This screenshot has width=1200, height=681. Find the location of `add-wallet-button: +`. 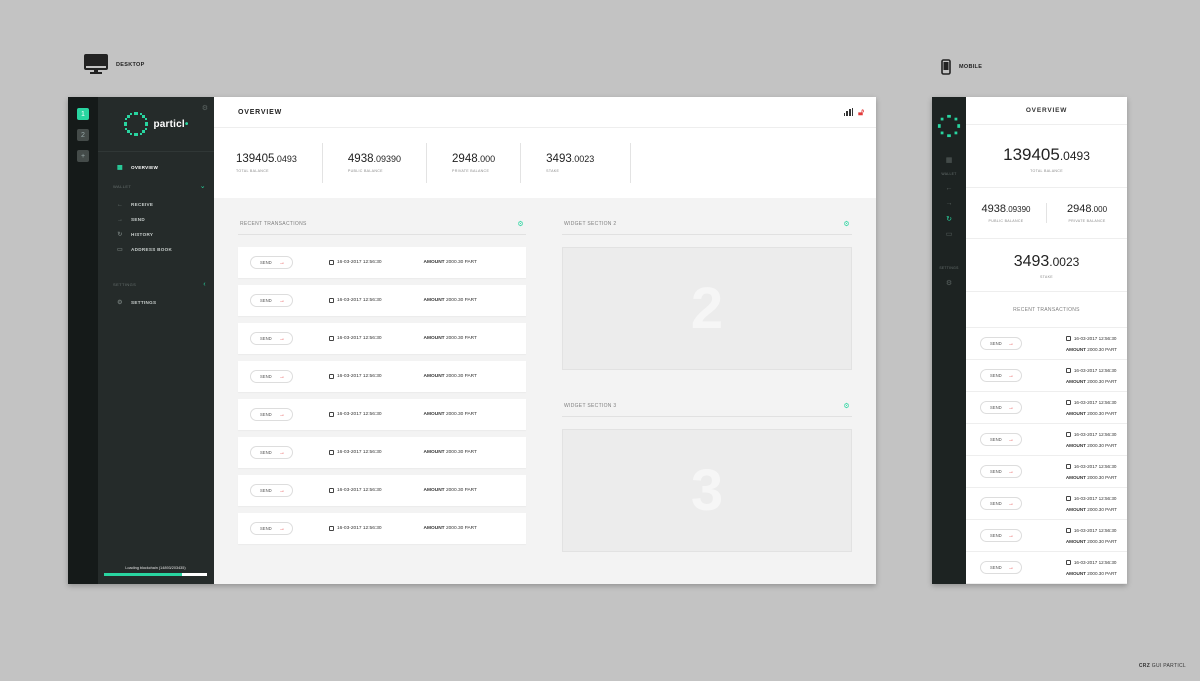

add-wallet-button: + is located at coordinates (83, 156).